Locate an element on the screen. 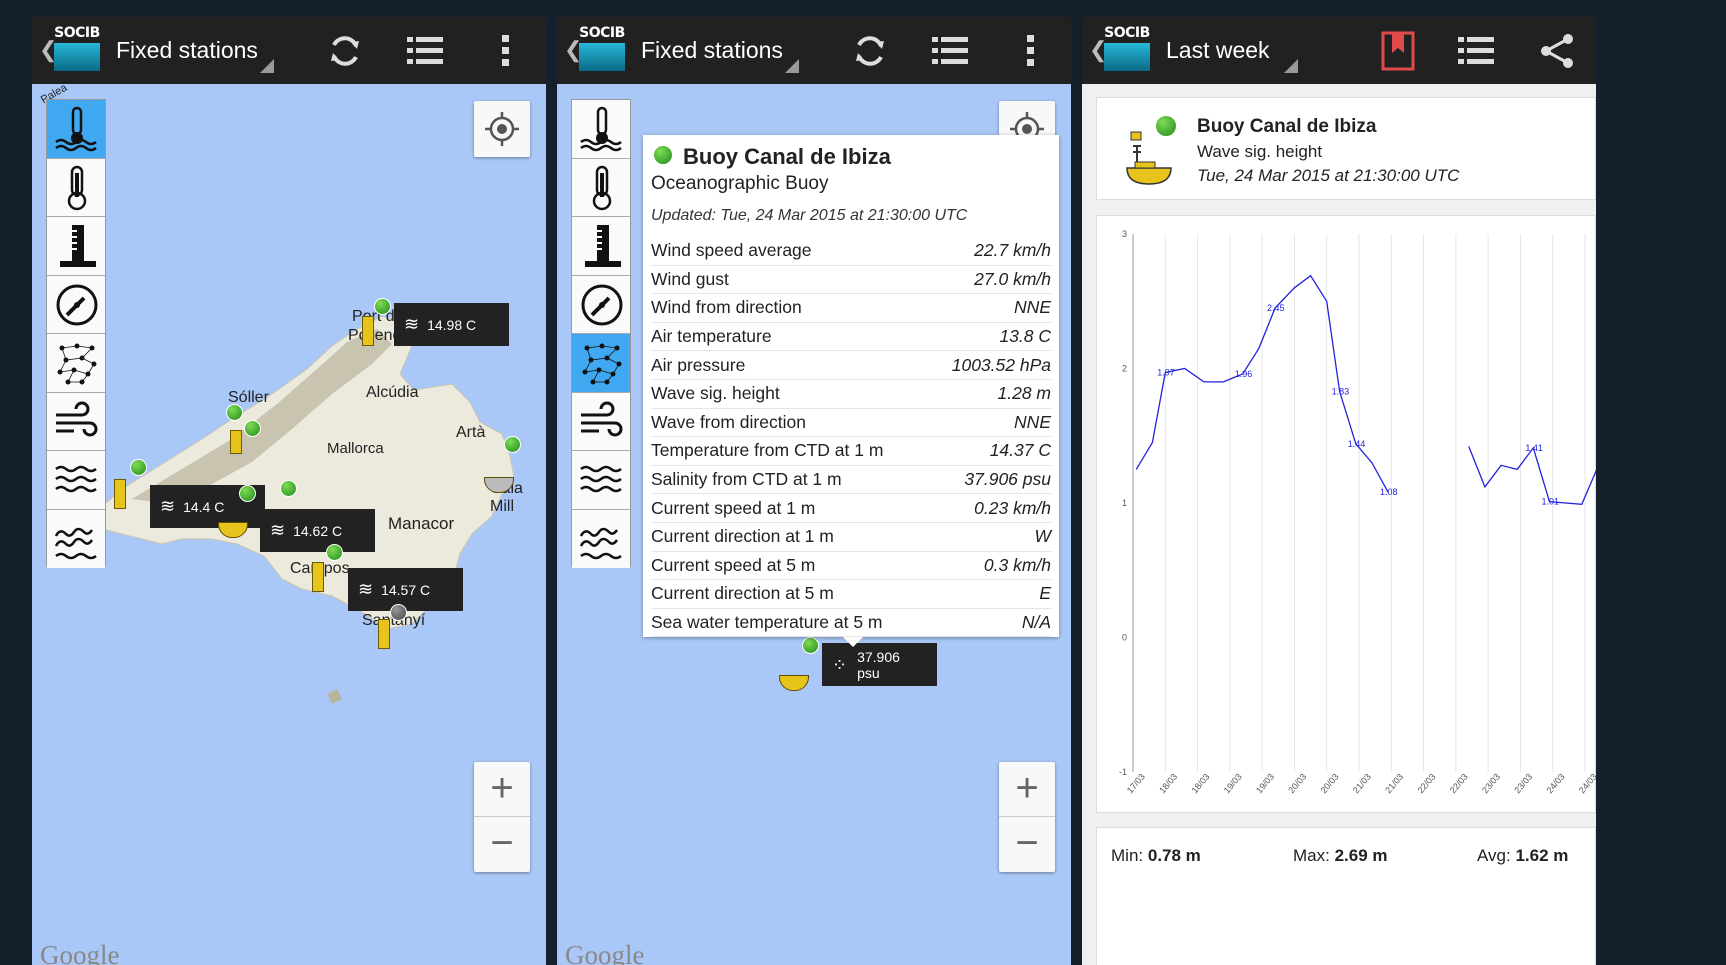  sea-temperature-icon is located at coordinates (601, 129).